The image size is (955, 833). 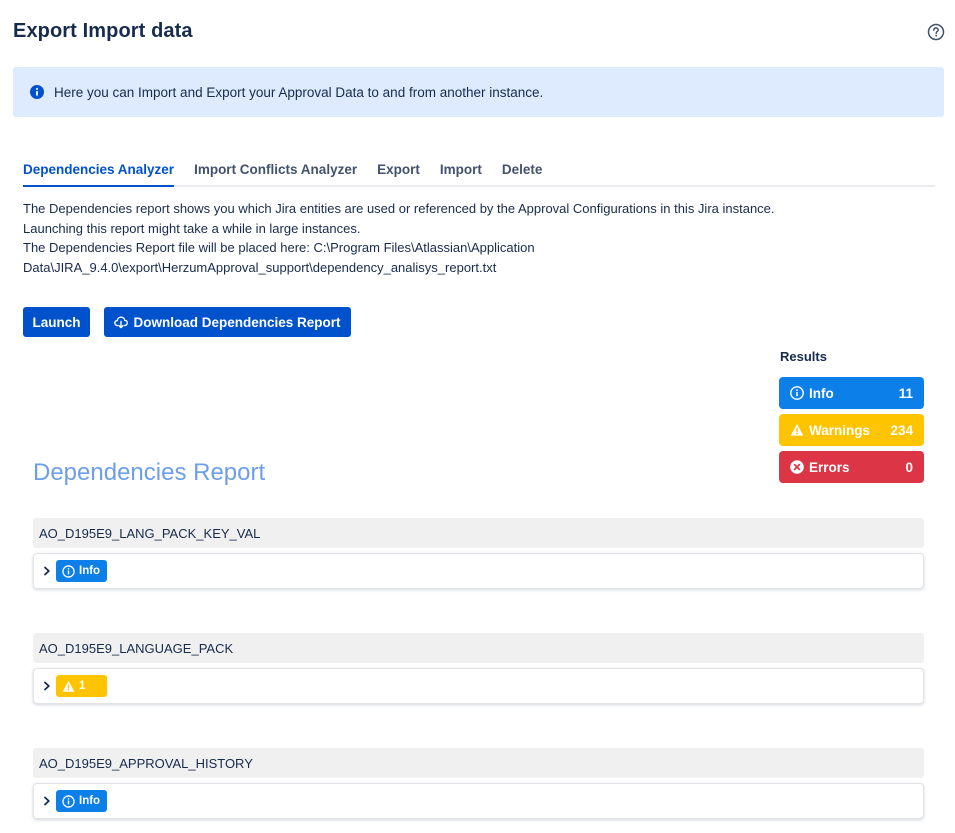 I want to click on download-report-button: Download Dependencies Report, so click(x=227, y=322).